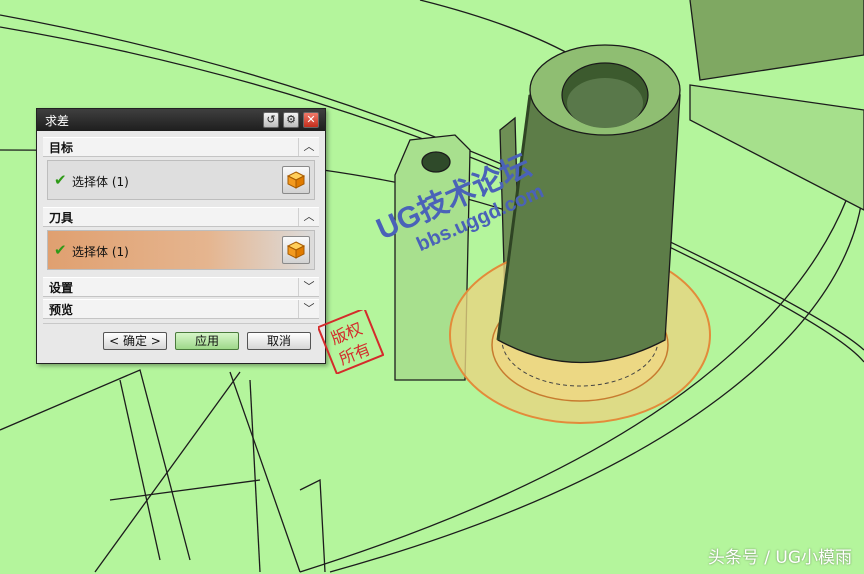 The width and height of the screenshot is (864, 574). What do you see at coordinates (779, 558) in the screenshot?
I see `credit-watermark: 头条号 / UG小模雨` at bounding box center [779, 558].